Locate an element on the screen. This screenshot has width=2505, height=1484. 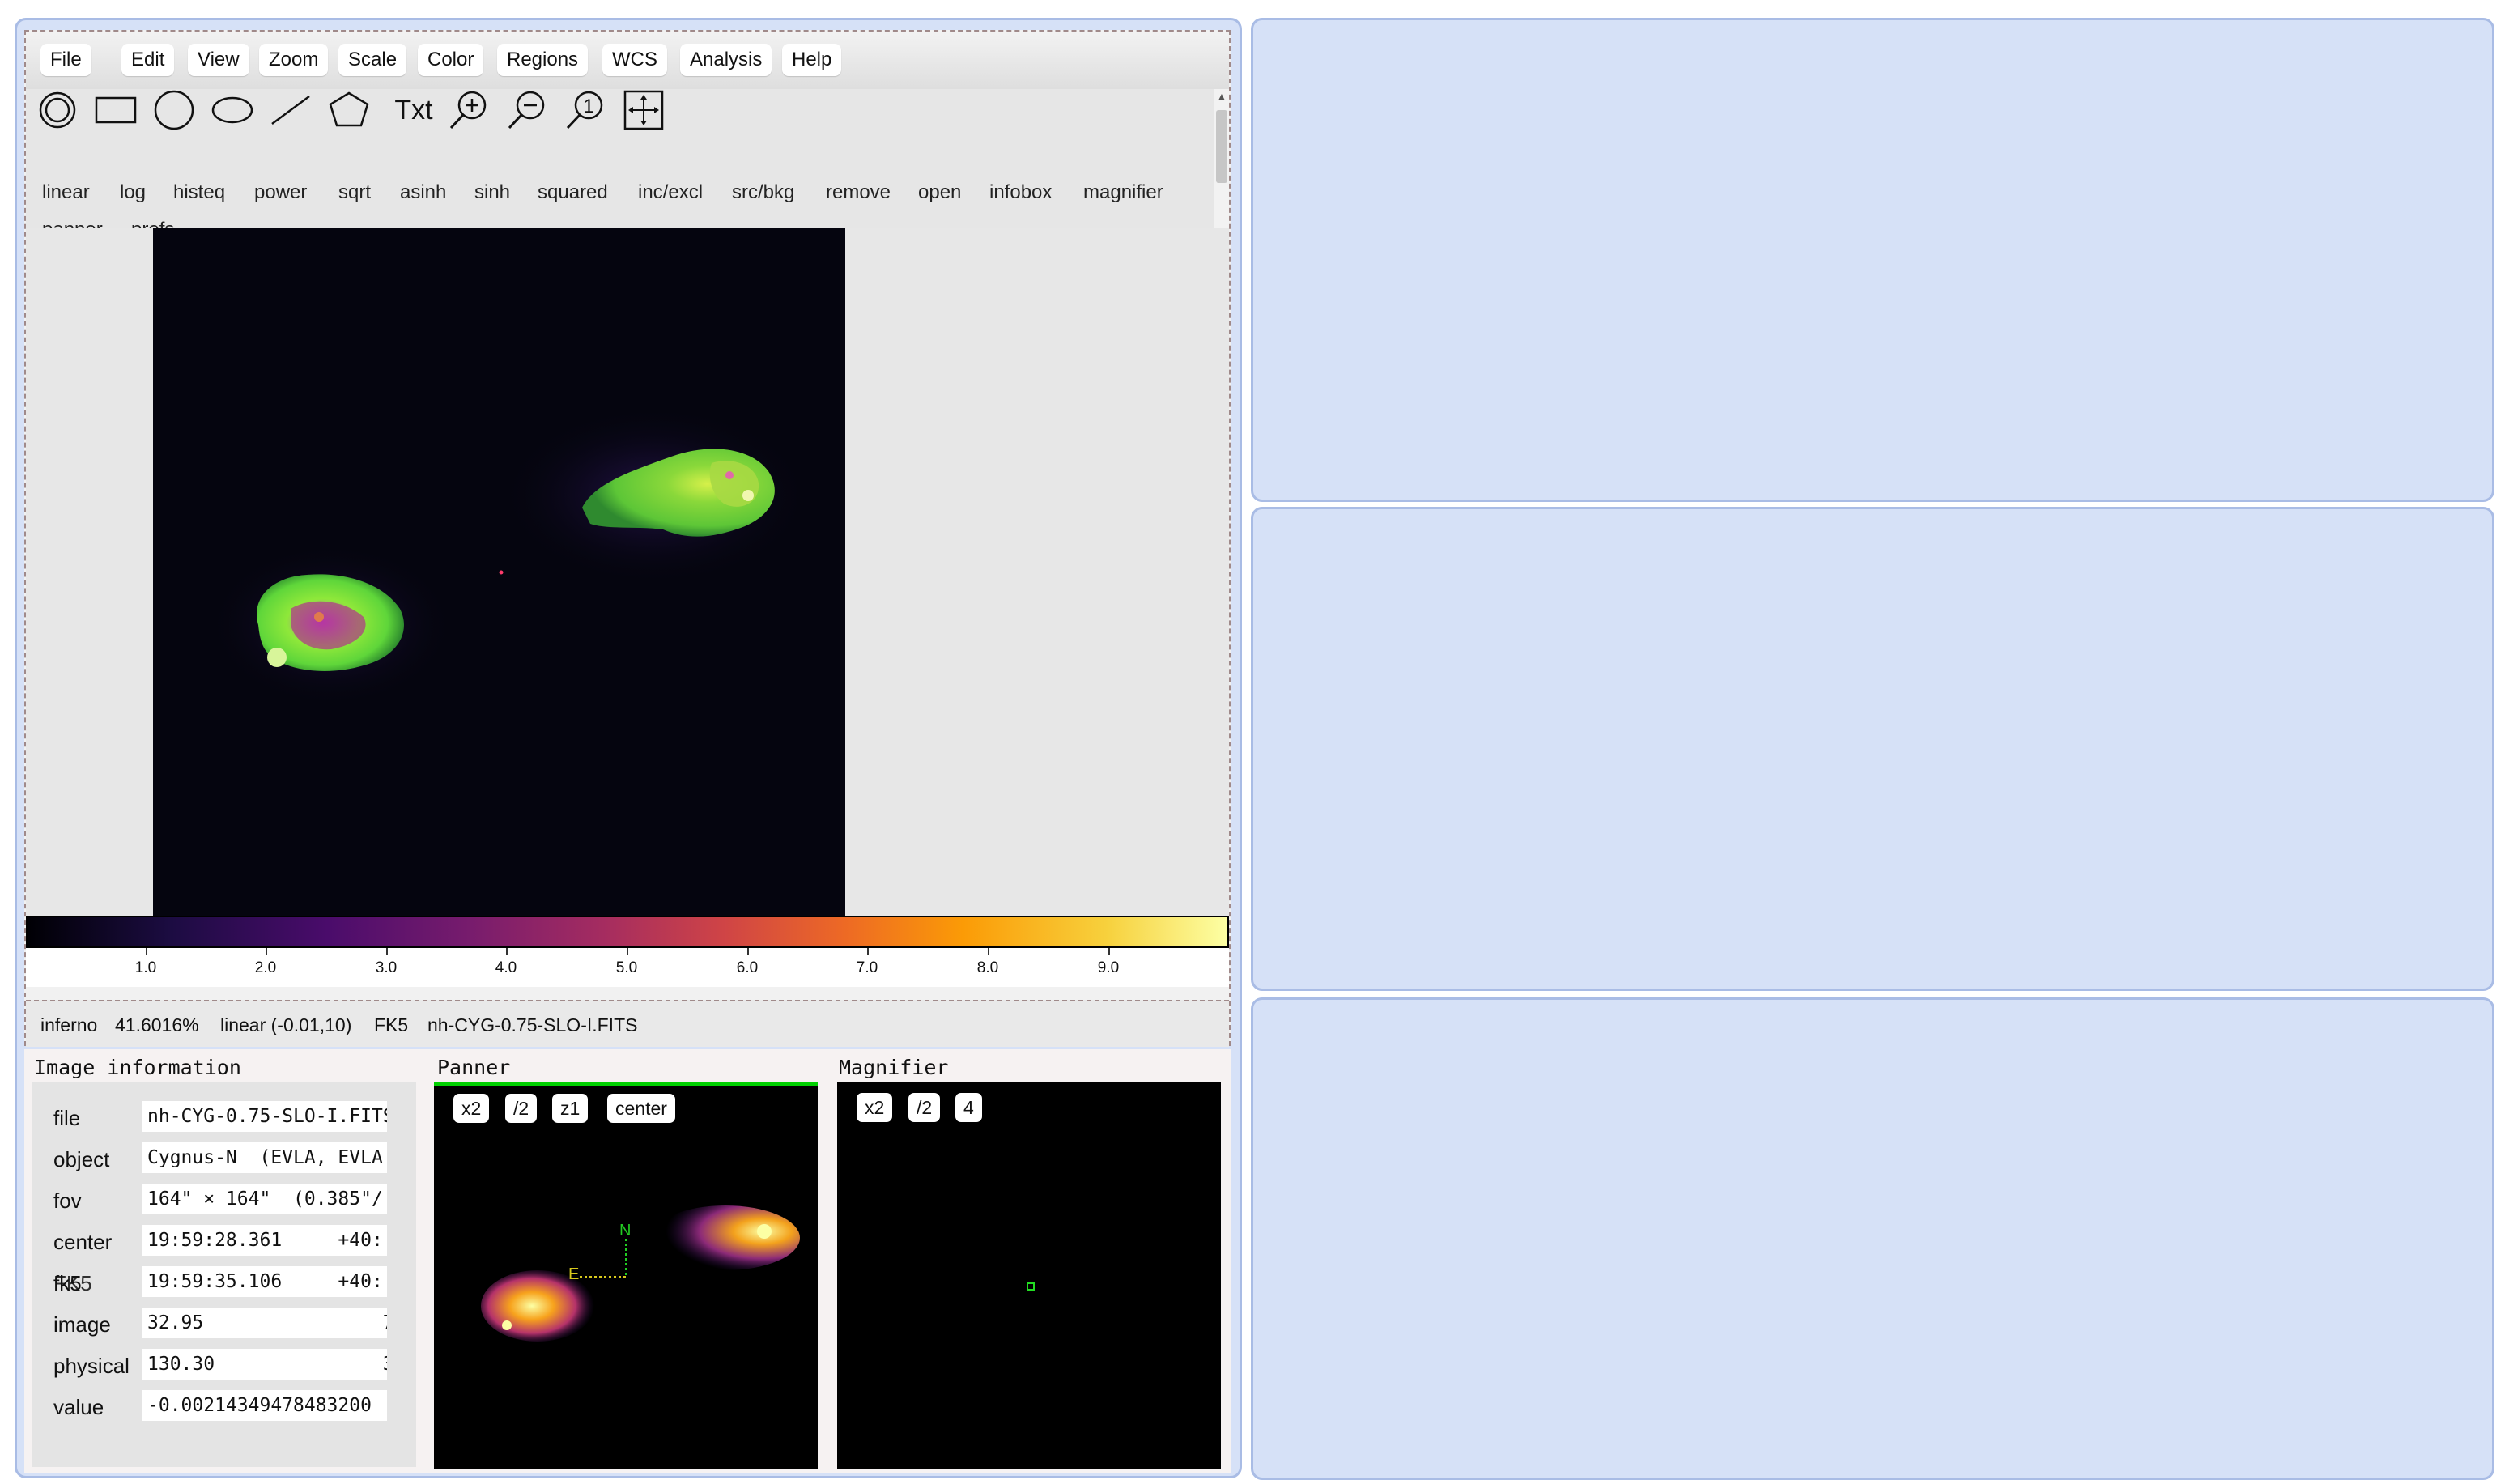
info-row-value: value -0.00214349478483200 is located at coordinates (224, 1406).